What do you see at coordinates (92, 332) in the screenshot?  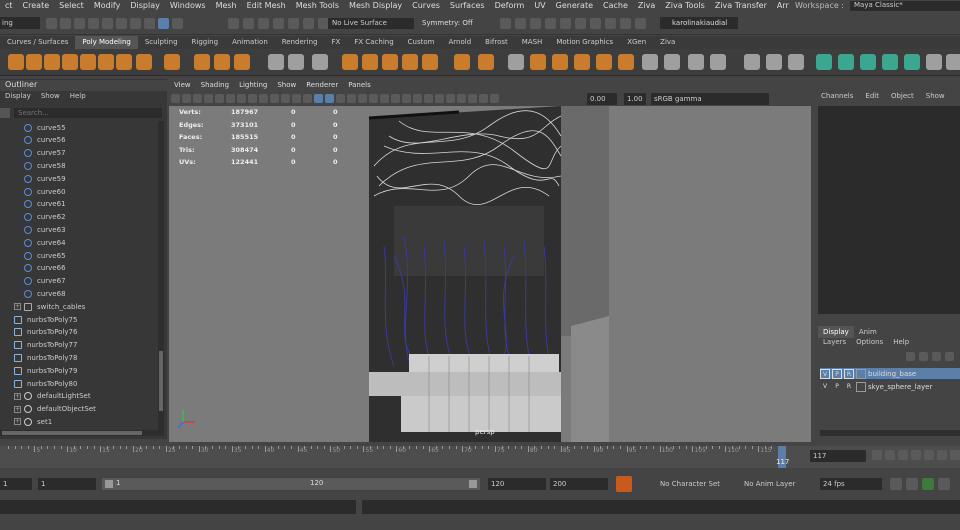 I see `outliner-item: nurbsToPoly76` at bounding box center [92, 332].